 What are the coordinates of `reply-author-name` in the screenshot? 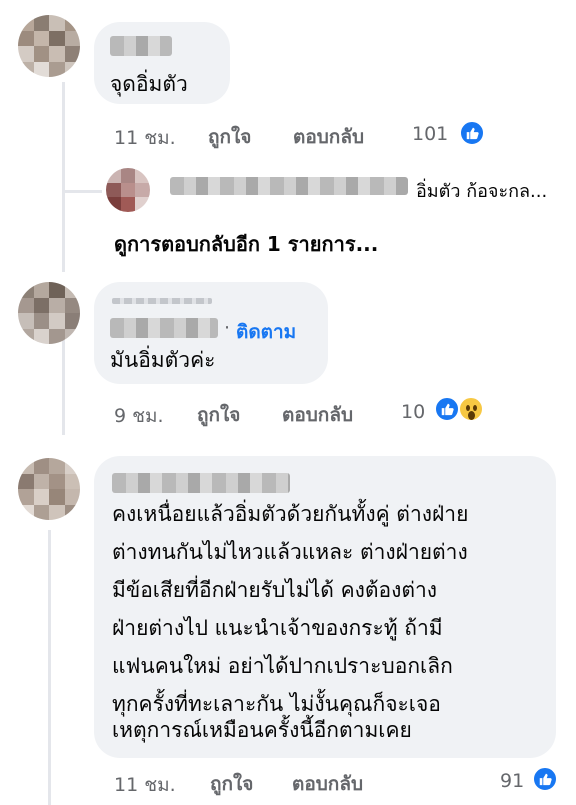 It's located at (289, 186).